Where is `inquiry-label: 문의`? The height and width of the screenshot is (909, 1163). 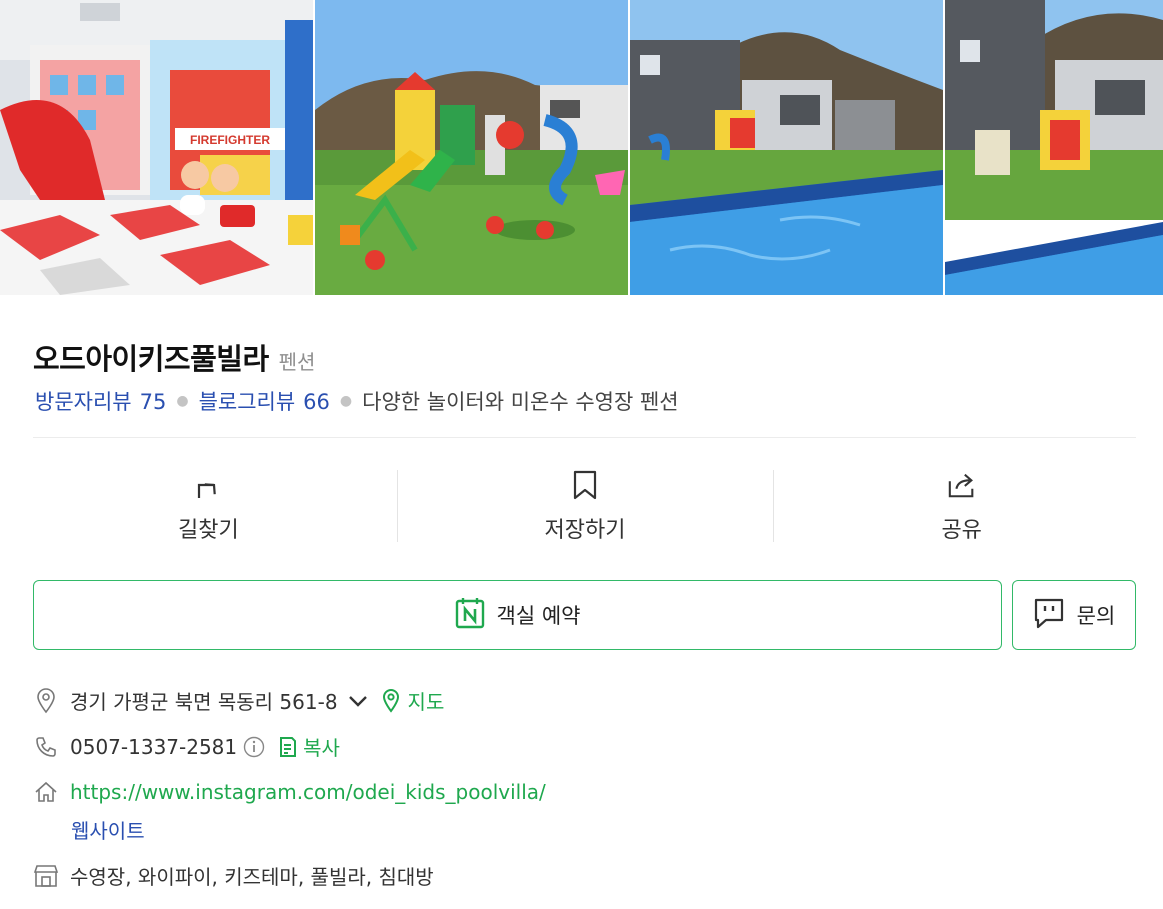 inquiry-label: 문의 is located at coordinates (1096, 616).